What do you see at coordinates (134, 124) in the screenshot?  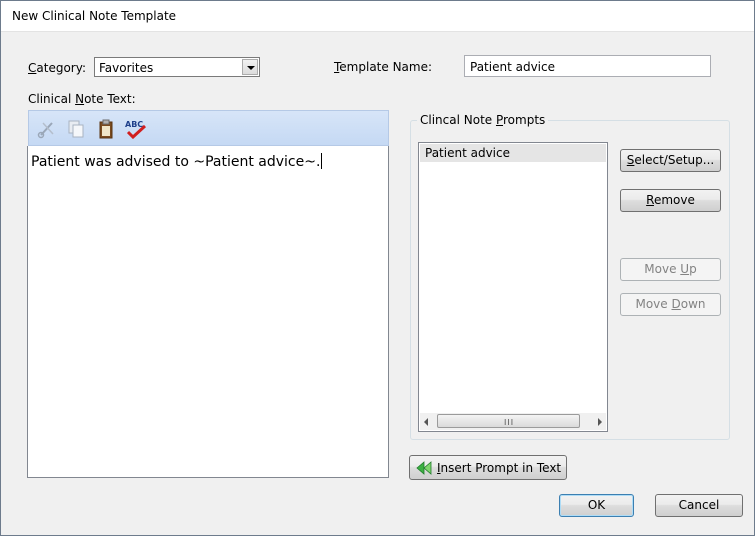 I see `svg-text: ABC` at bounding box center [134, 124].